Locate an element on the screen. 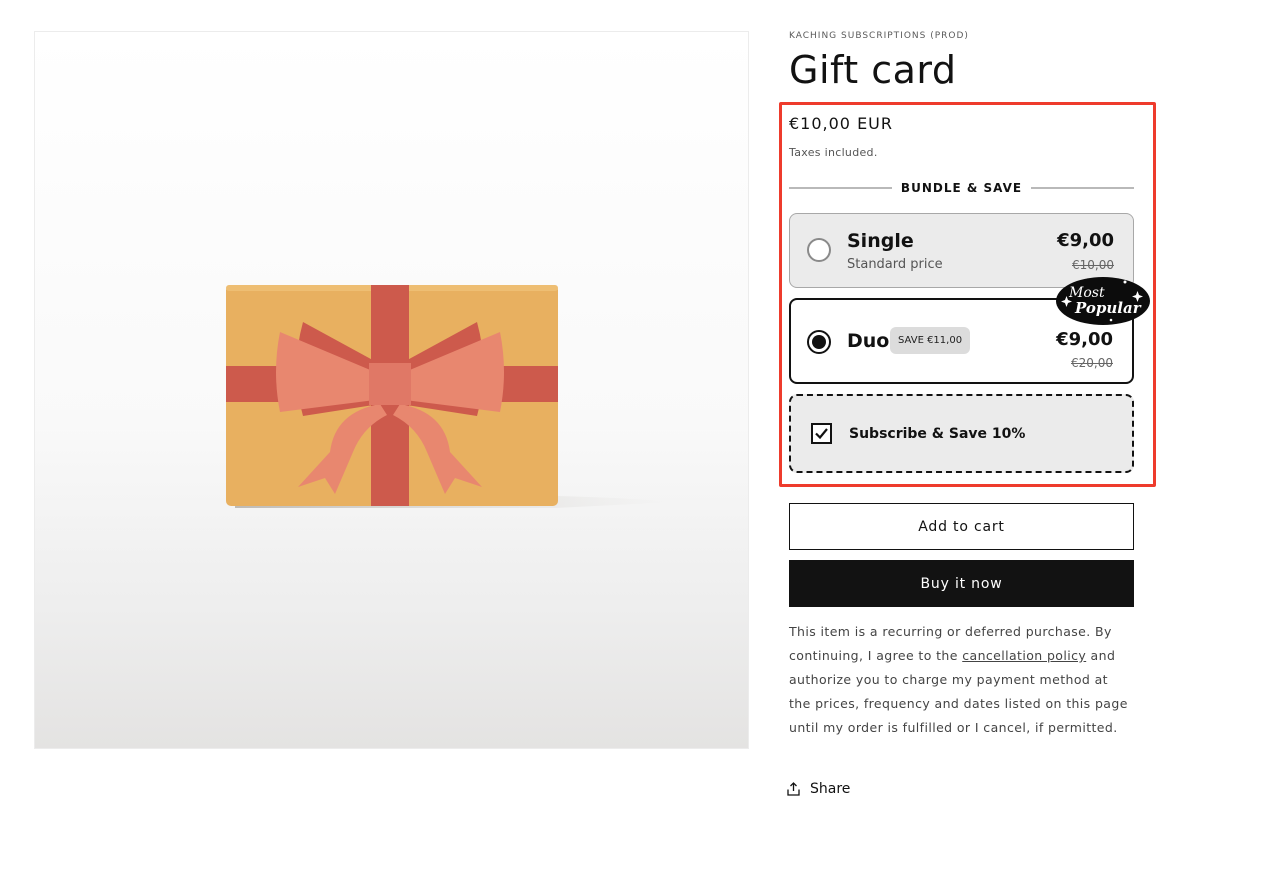 The height and width of the screenshot is (885, 1267). share-button: Share is located at coordinates (818, 789).